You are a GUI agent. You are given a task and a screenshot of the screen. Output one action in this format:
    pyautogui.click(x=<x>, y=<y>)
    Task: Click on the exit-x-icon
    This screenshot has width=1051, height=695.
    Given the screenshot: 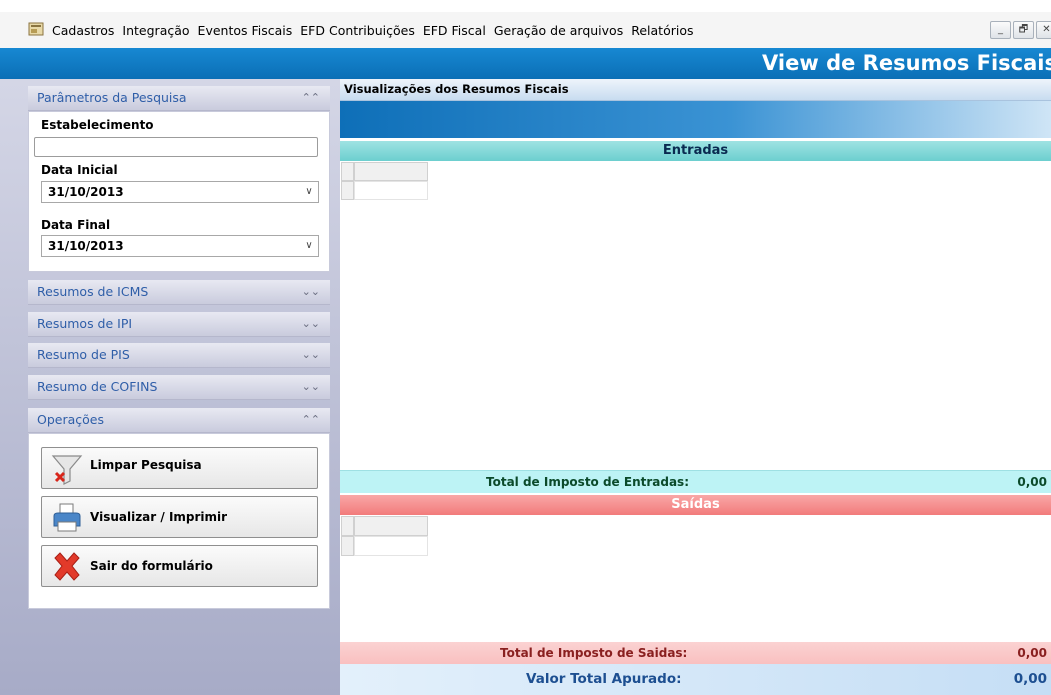 What is the action you would take?
    pyautogui.click(x=67, y=566)
    